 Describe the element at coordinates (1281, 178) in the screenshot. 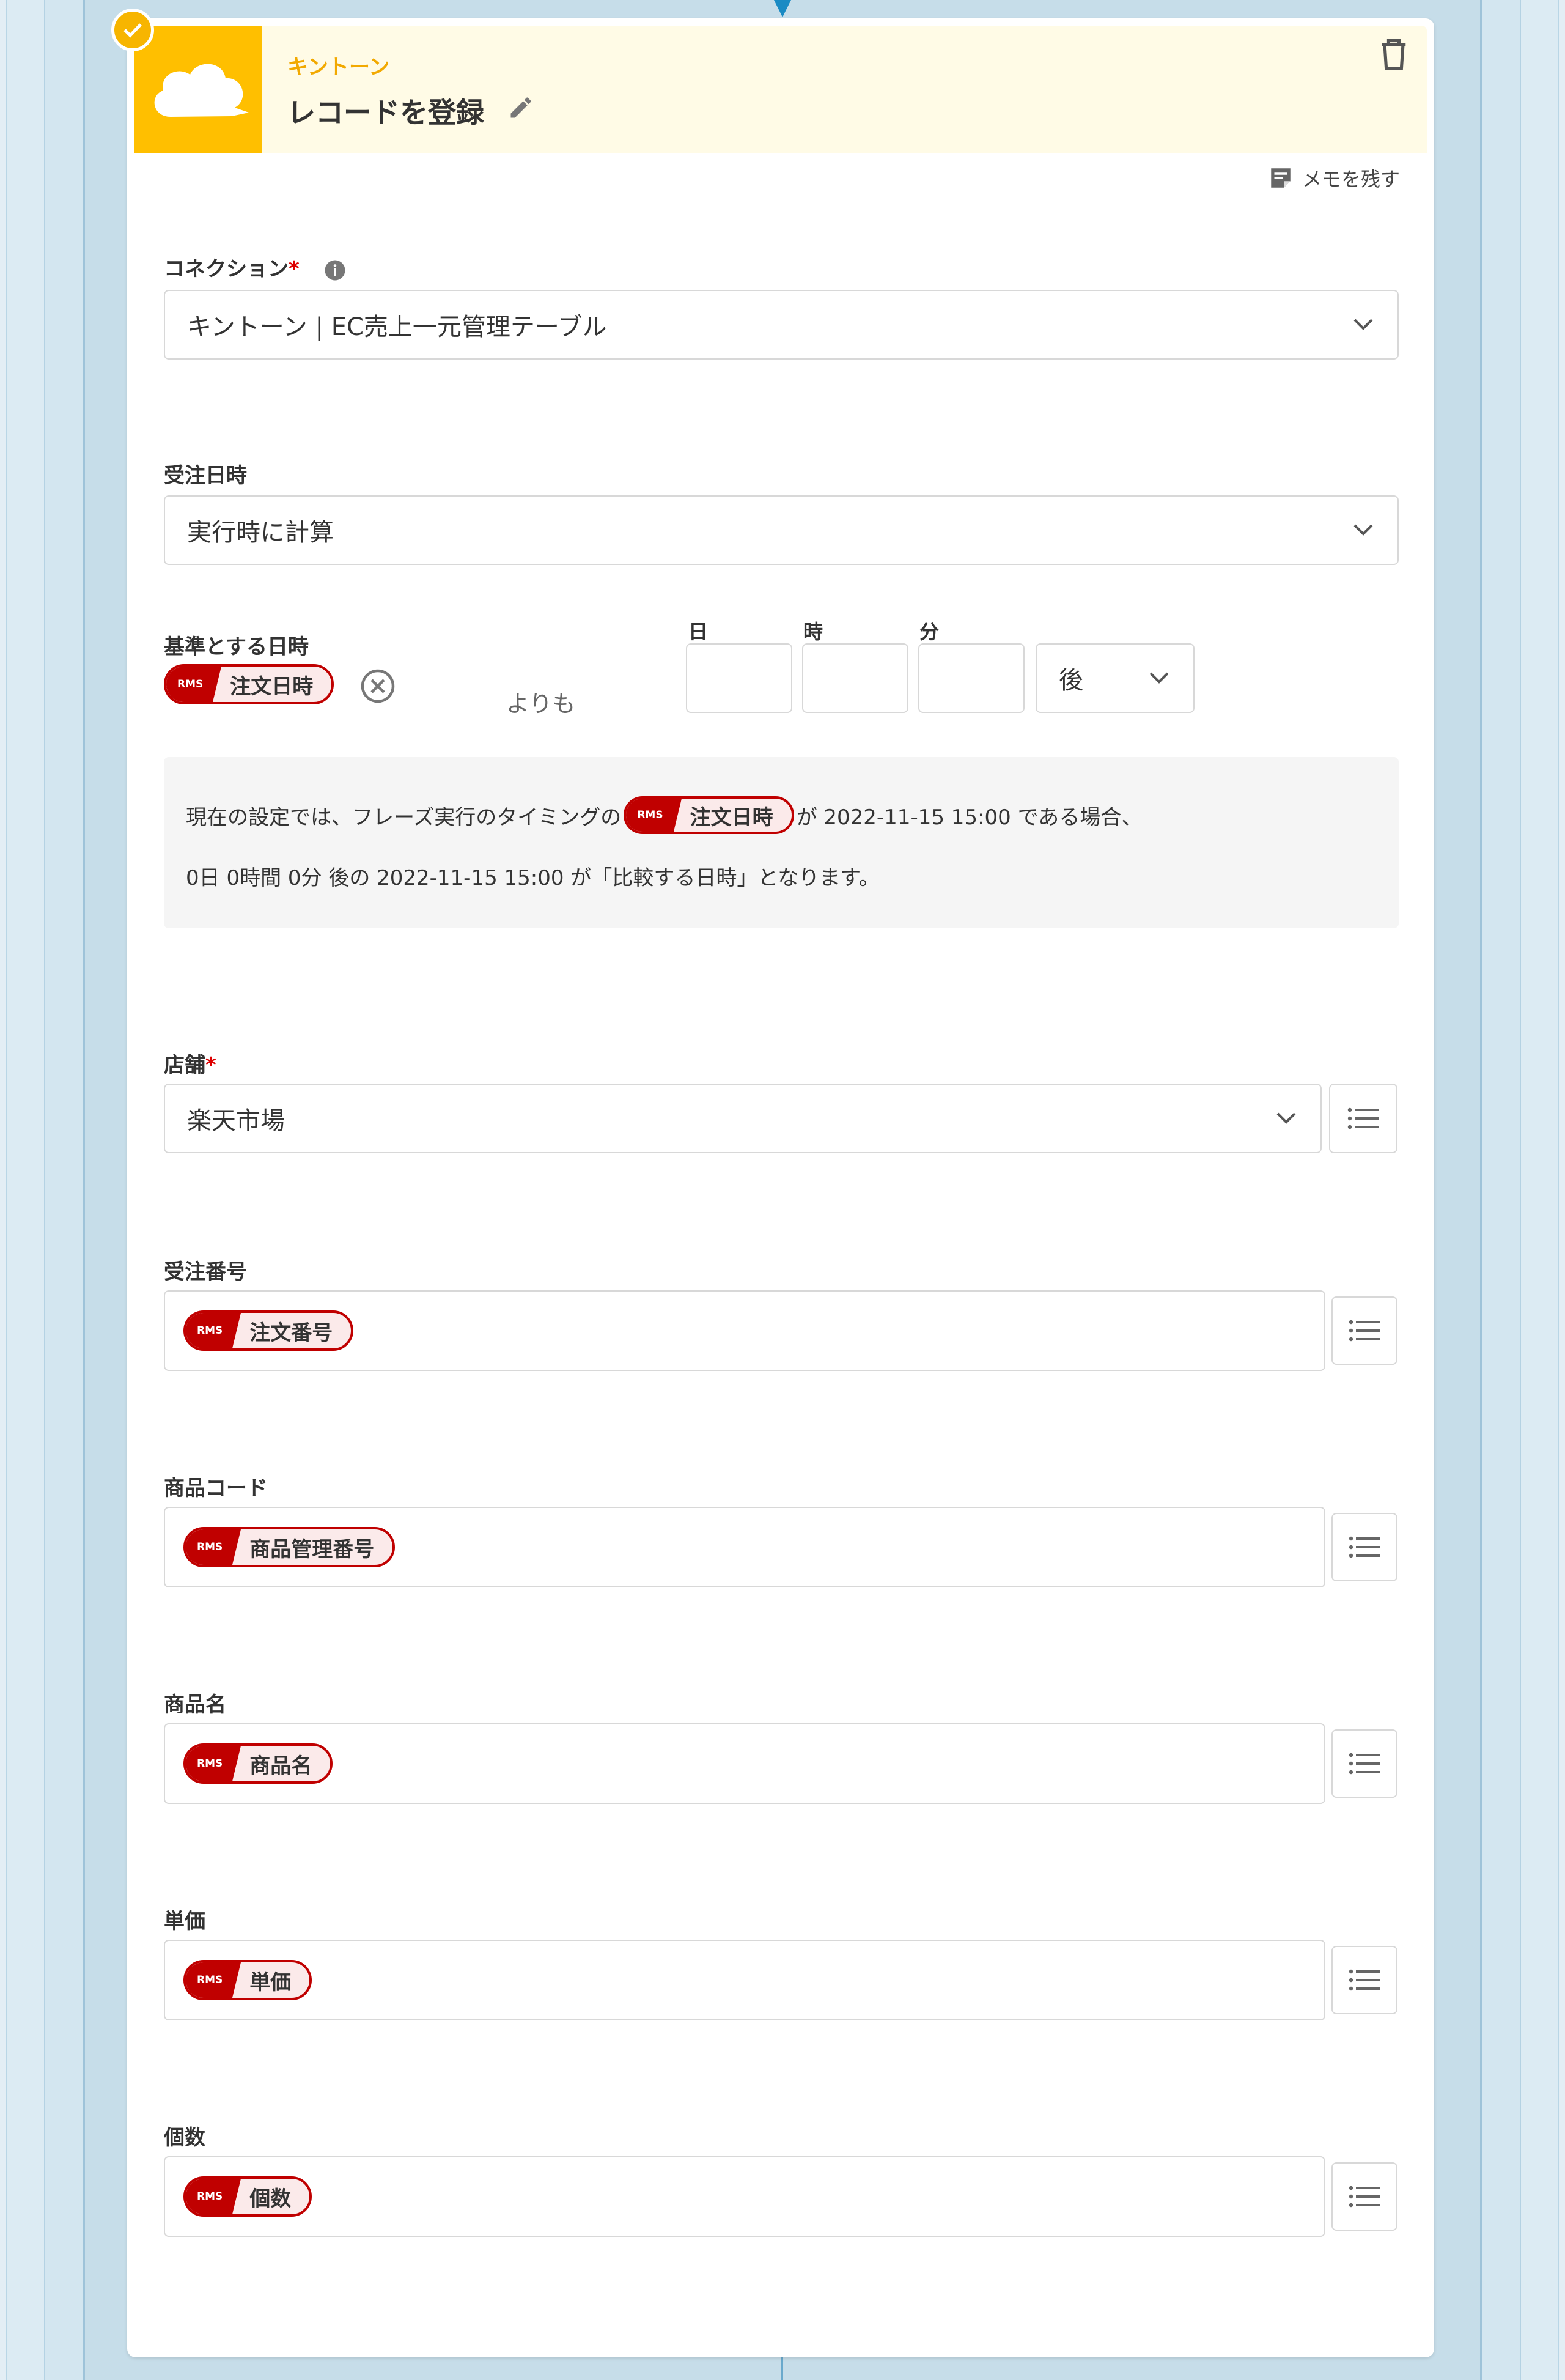

I see `memo-icon` at that location.